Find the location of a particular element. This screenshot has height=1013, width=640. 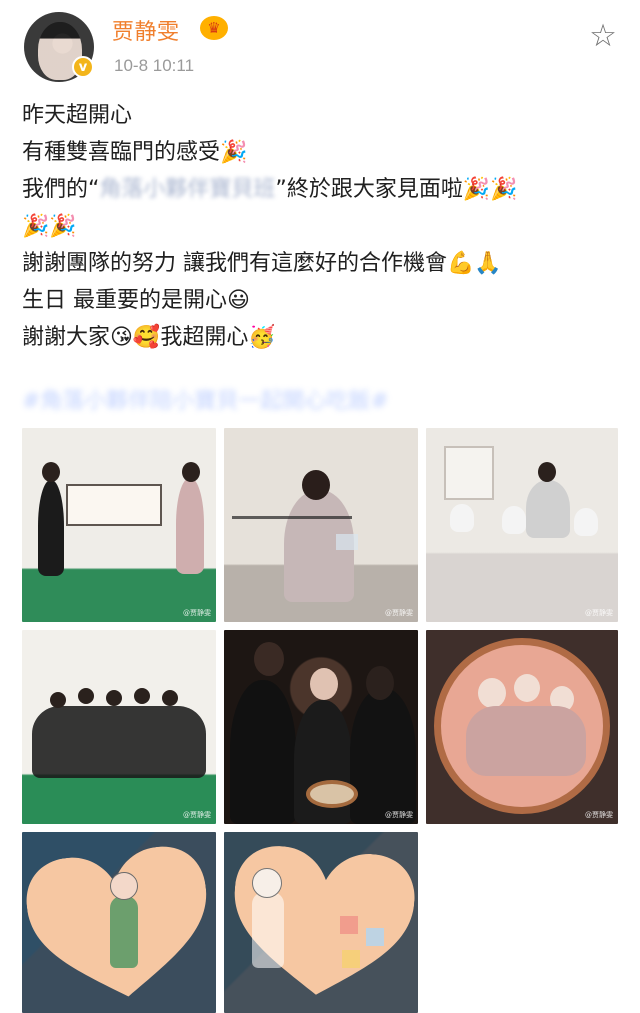

crown-icon: ♛ is located at coordinates (214, 28).